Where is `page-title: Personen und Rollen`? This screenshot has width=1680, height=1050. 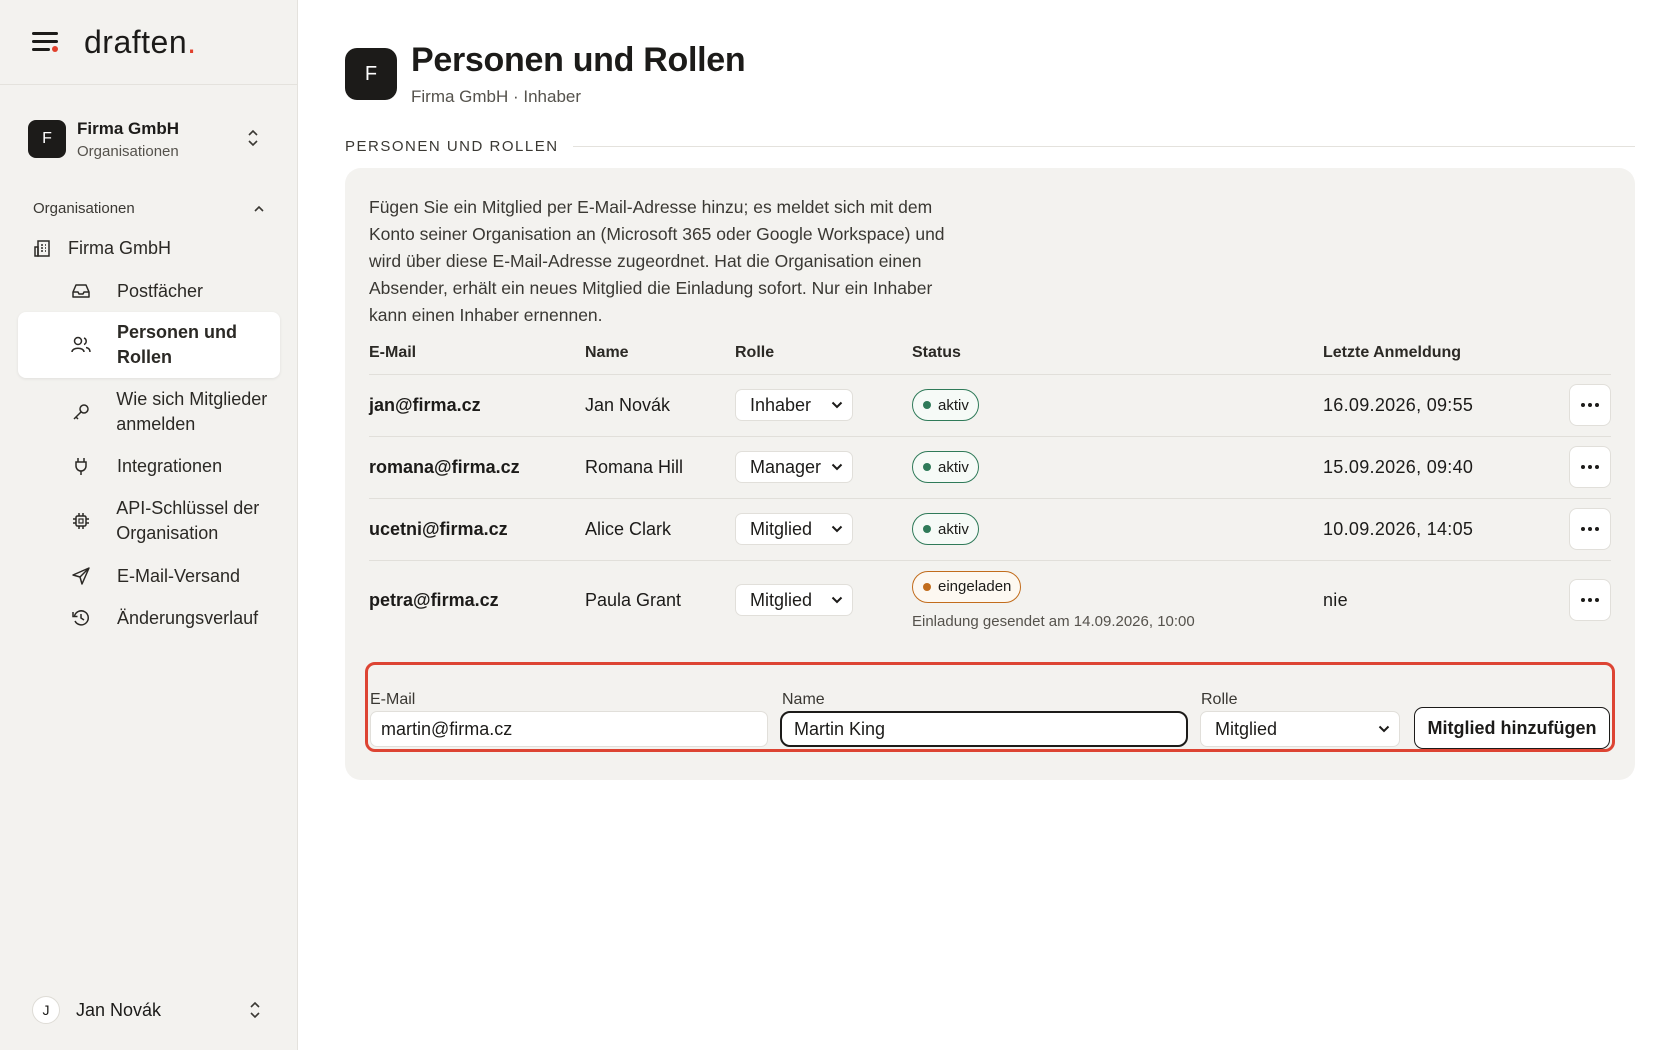 page-title: Personen und Rollen is located at coordinates (578, 60).